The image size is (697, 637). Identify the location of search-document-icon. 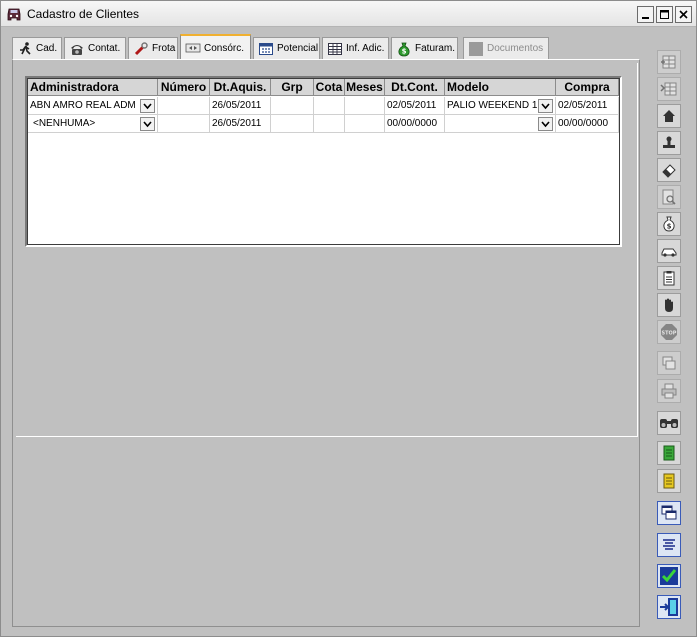
(669, 197).